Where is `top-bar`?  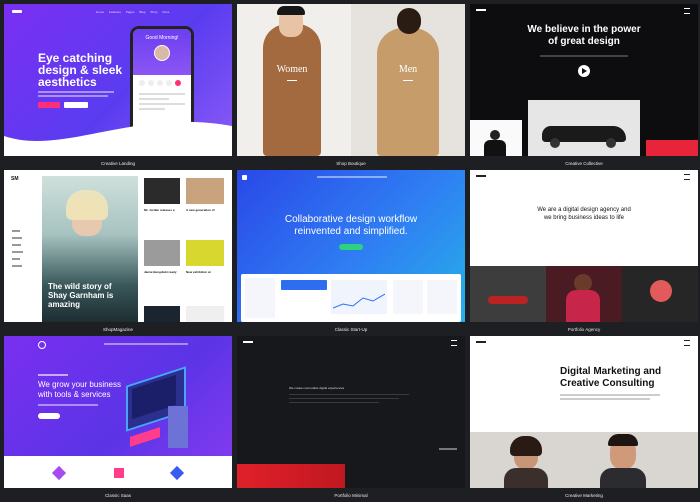 top-bar is located at coordinates (351, 10).